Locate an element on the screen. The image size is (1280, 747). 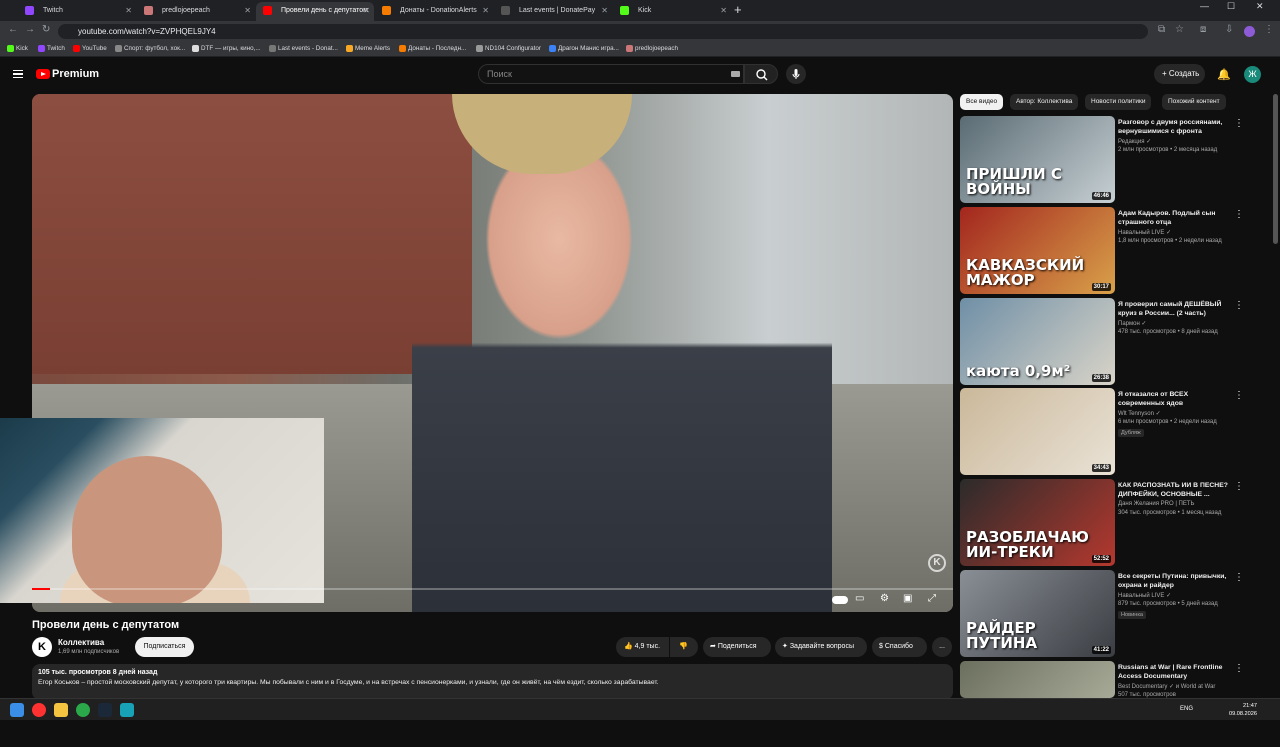
reload-icon: ↻ is located at coordinates (46, 29).